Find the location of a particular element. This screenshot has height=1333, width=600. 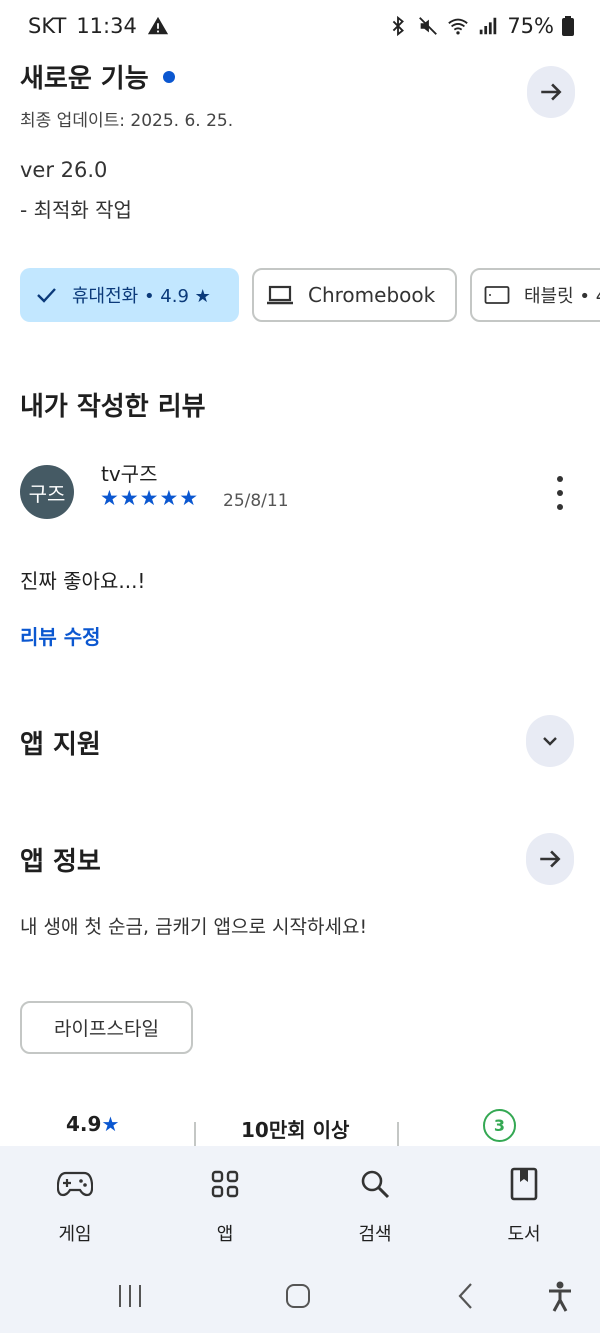

stats-row: 4.9★ 10만회 이상 3 is located at coordinates (300, 1123).